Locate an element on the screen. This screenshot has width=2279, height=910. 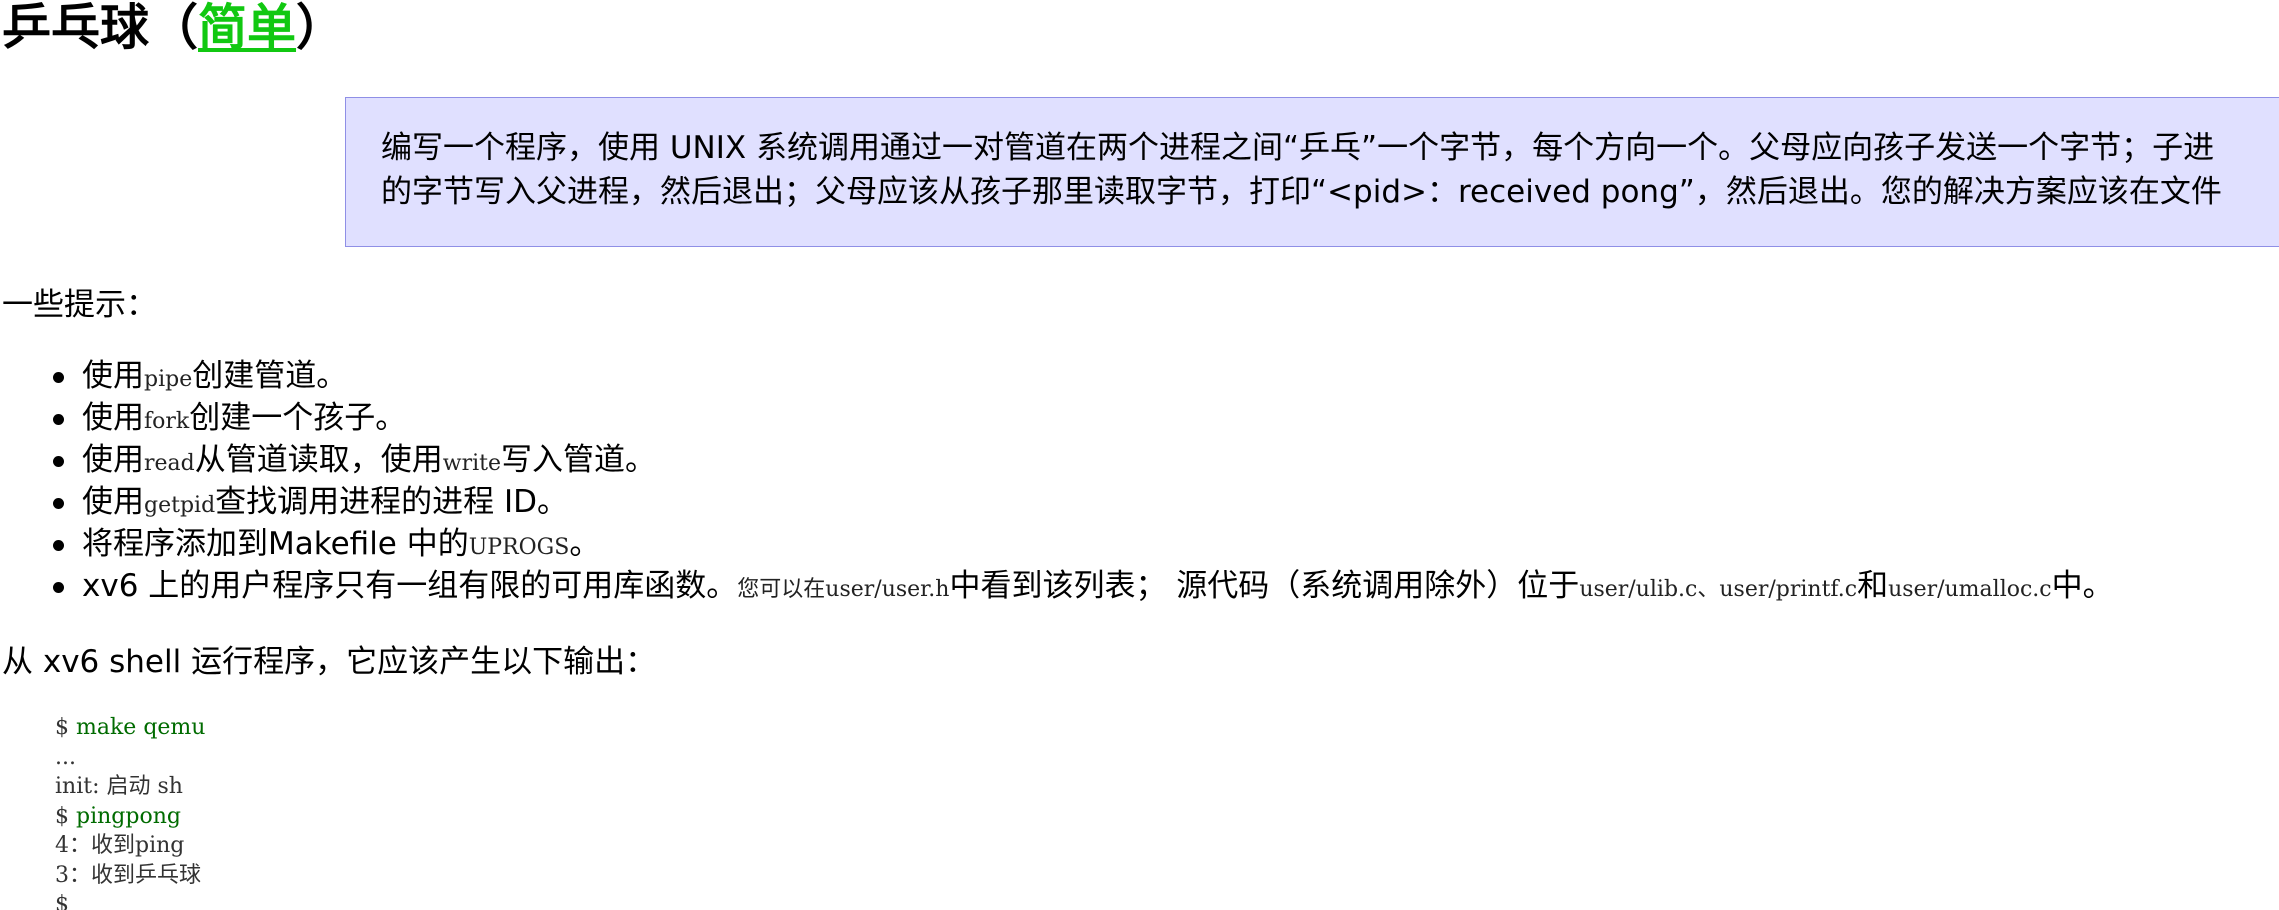
hint-text: 中看到该列表； 源代码（系统调用除外）位于 is located at coordinates (1264, 586).